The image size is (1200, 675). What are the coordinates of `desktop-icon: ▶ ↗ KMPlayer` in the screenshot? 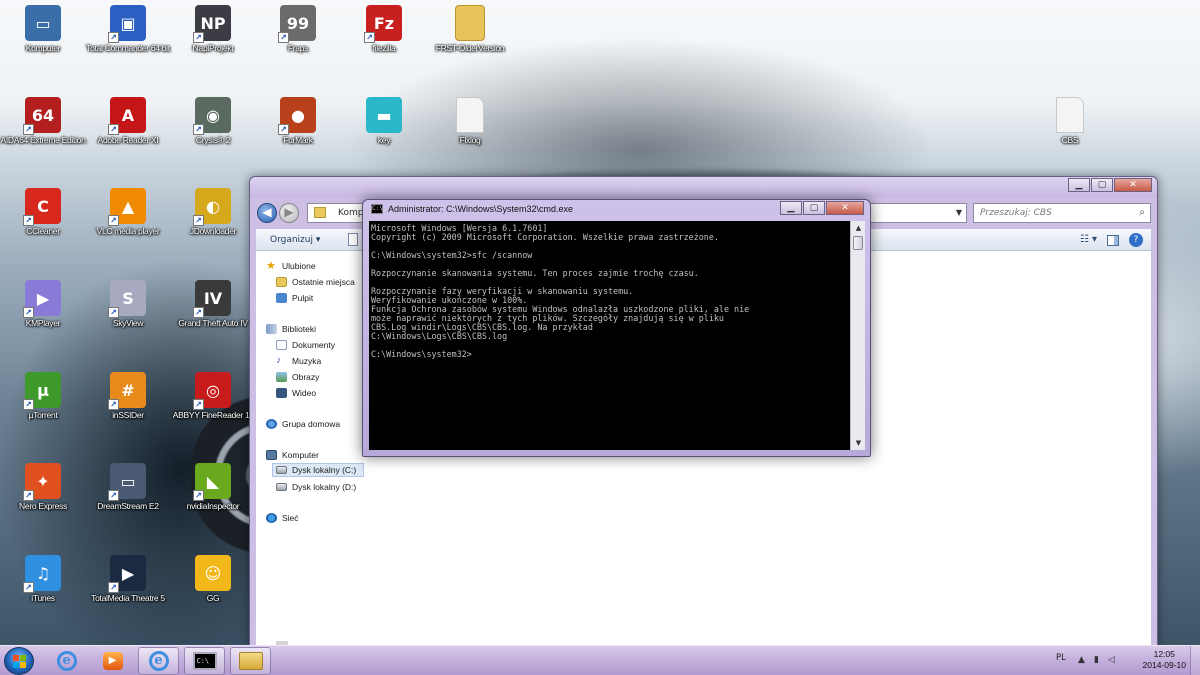 It's located at (43, 304).